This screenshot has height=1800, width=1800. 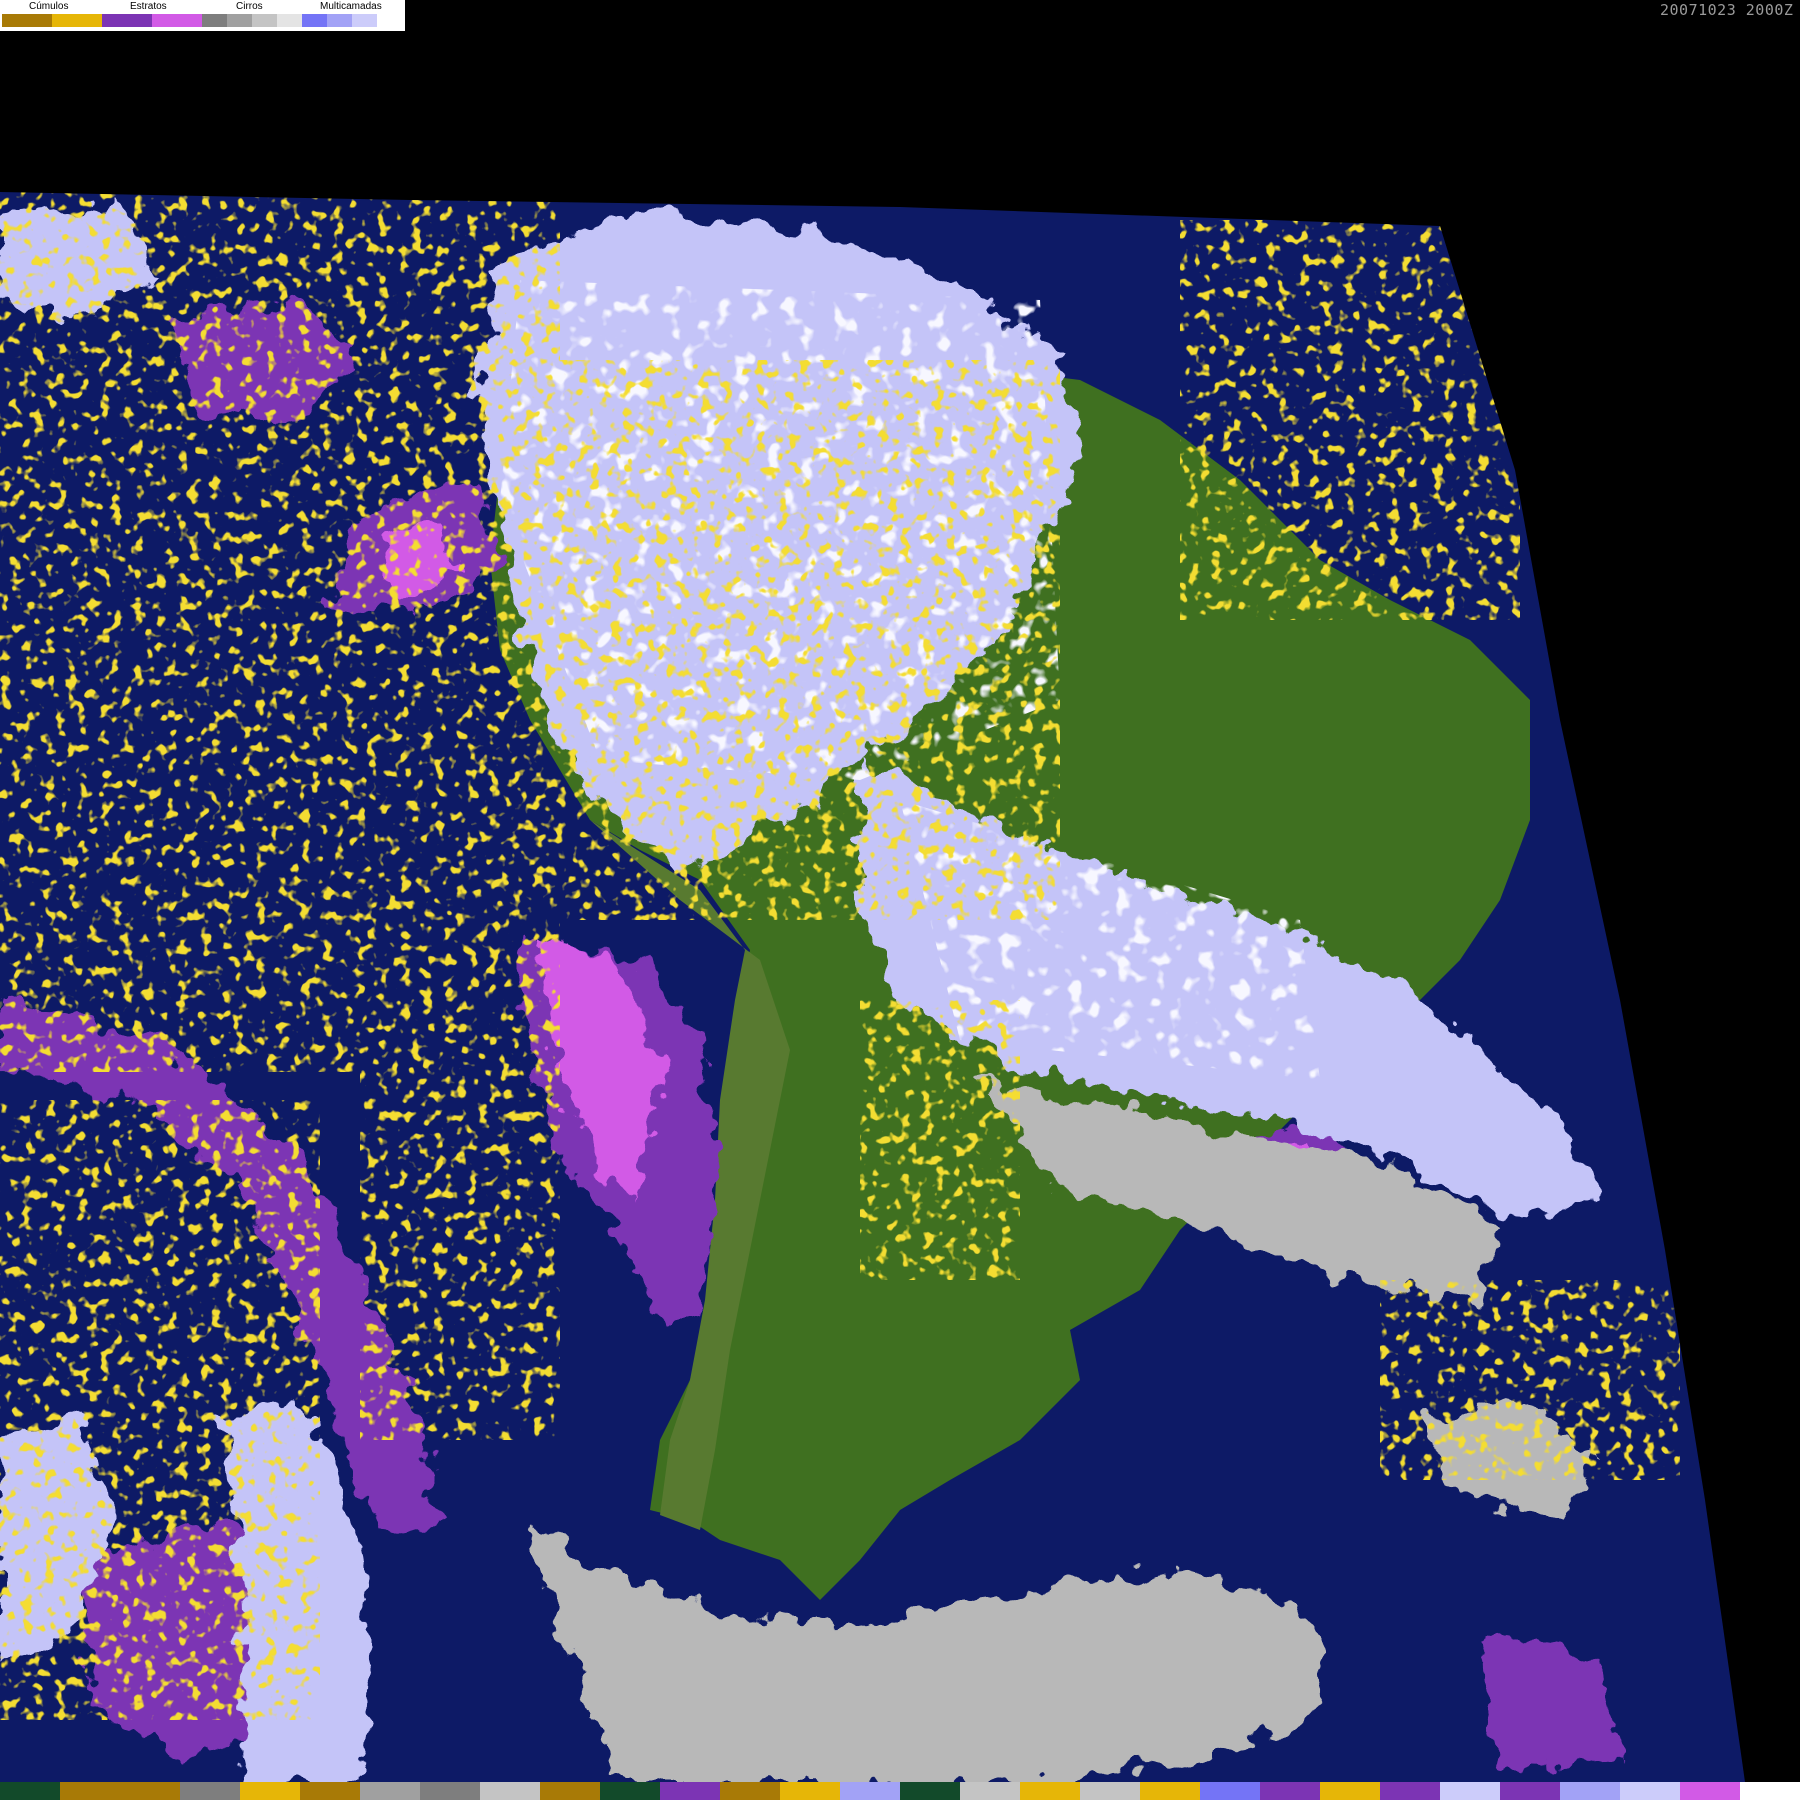 I want to click on legend-swatch-cumulus-low, so click(x=27, y=20).